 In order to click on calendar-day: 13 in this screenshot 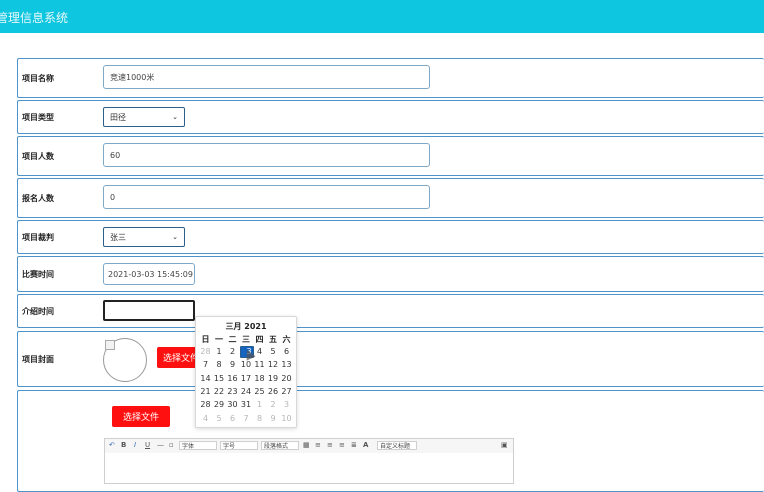, I will do `click(286, 365)`.